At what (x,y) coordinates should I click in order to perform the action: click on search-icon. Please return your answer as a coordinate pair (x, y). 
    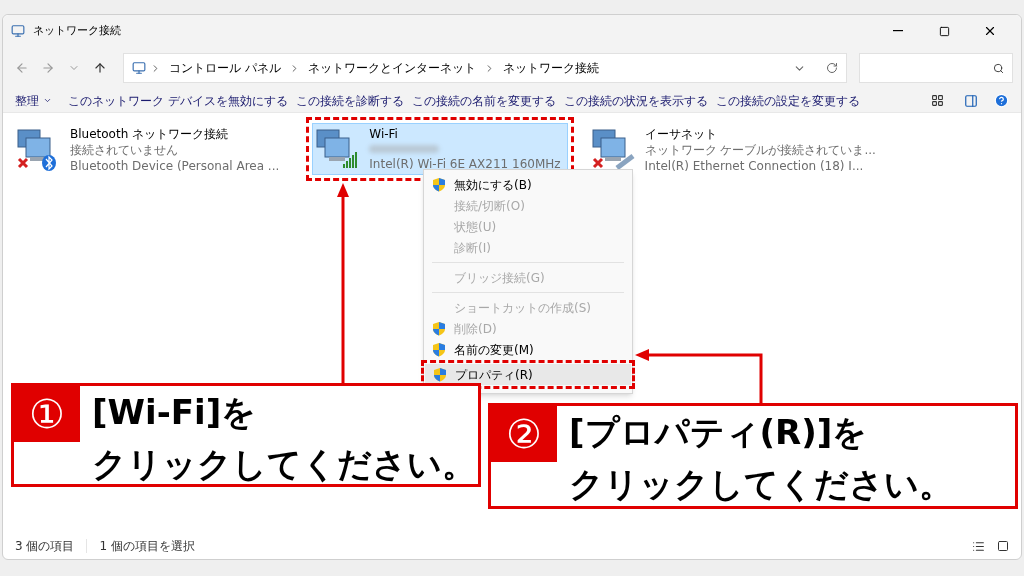
    Looking at the image, I should click on (998, 68).